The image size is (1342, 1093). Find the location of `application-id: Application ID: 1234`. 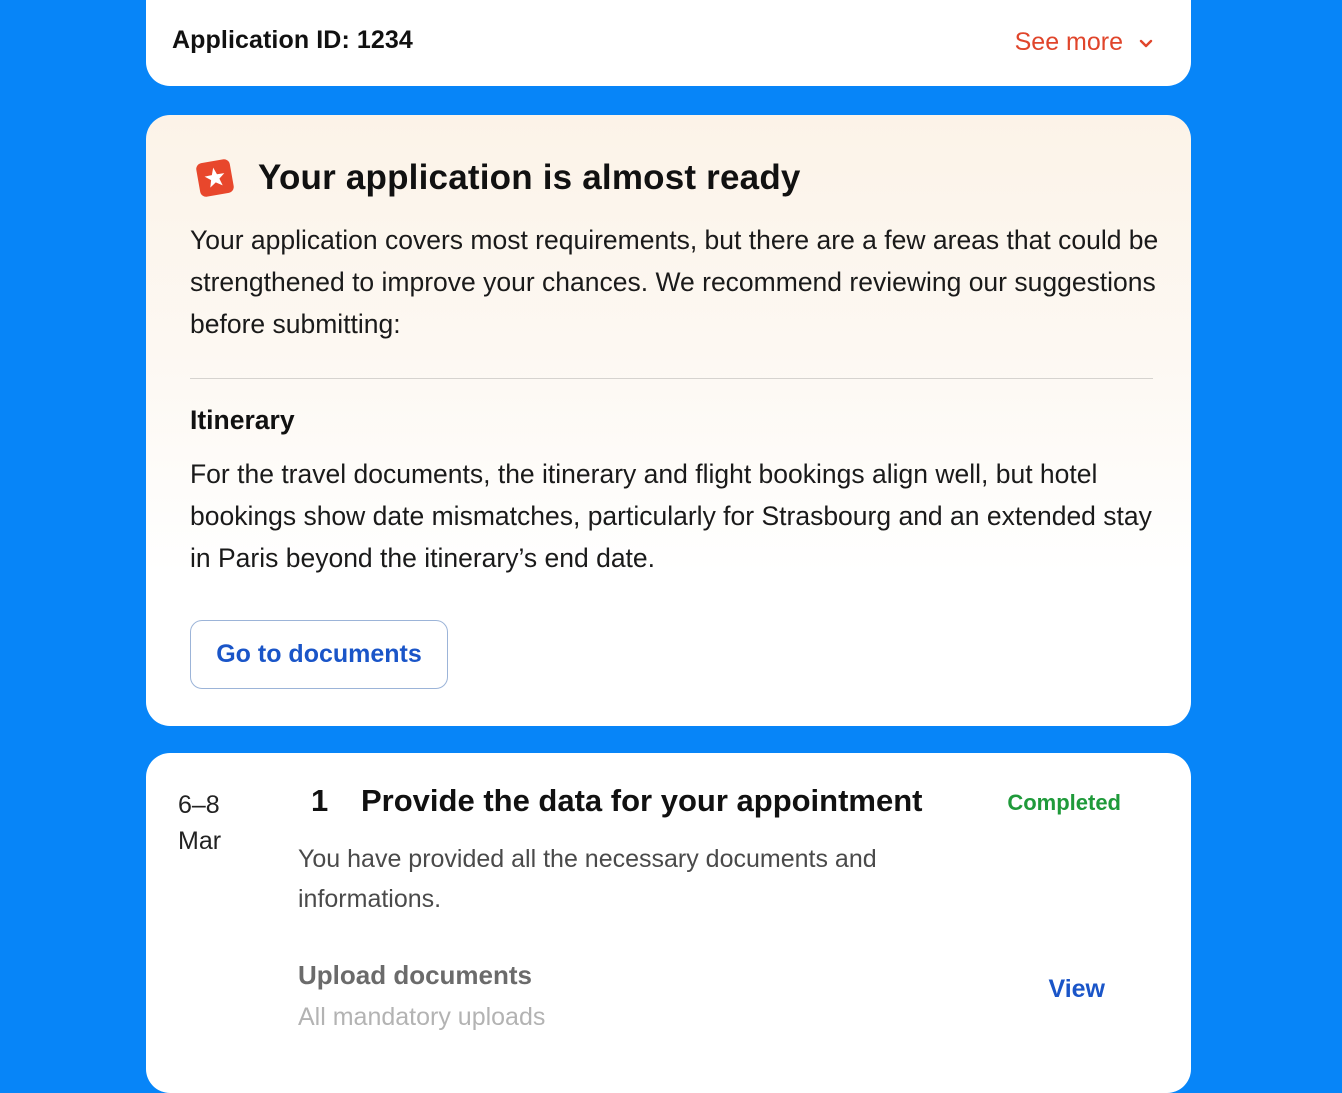

application-id: Application ID: 1234 is located at coordinates (292, 40).